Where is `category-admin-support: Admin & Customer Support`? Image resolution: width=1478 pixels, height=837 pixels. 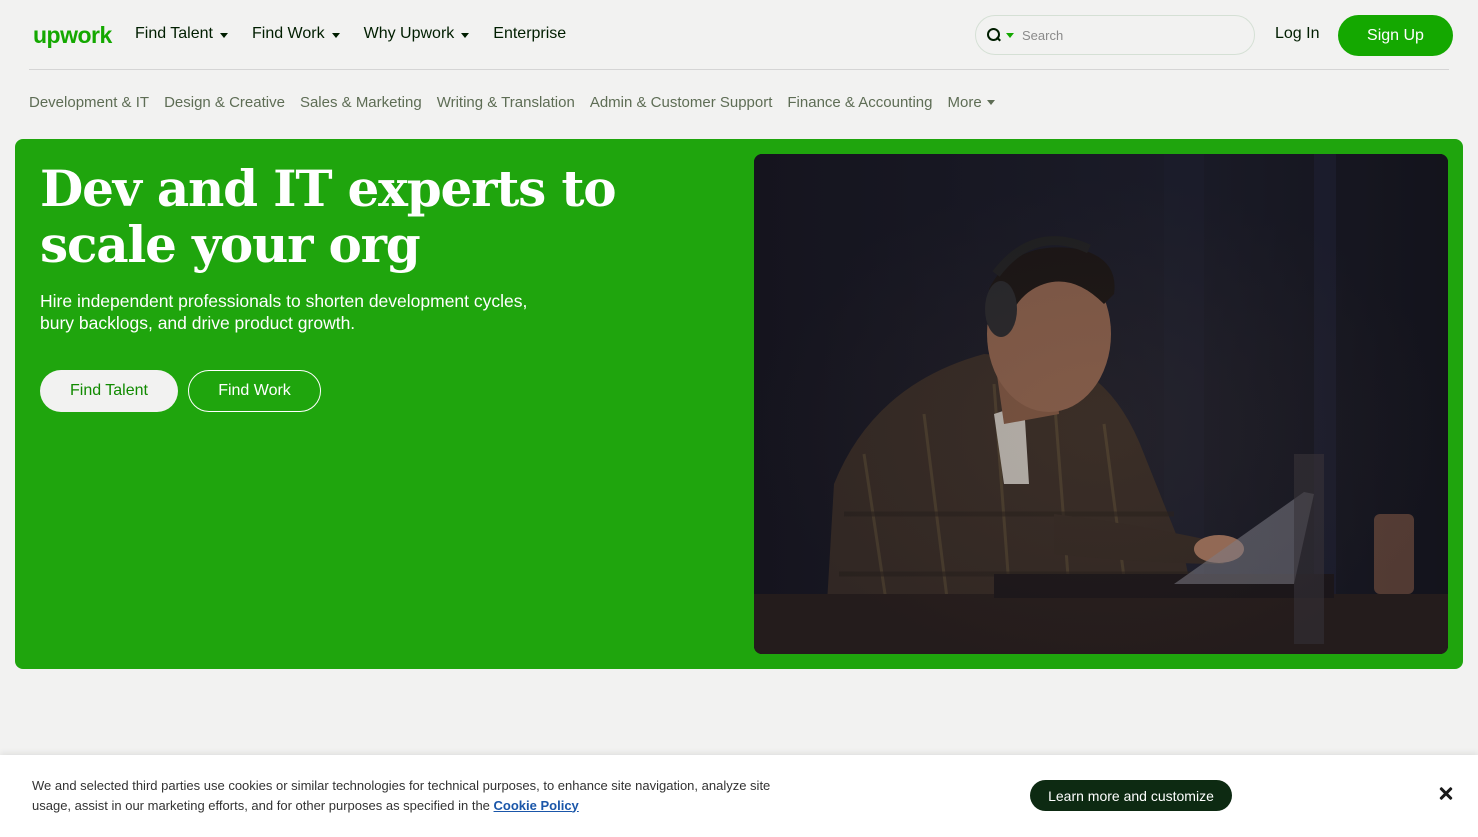 category-admin-support: Admin & Customer Support is located at coordinates (681, 102).